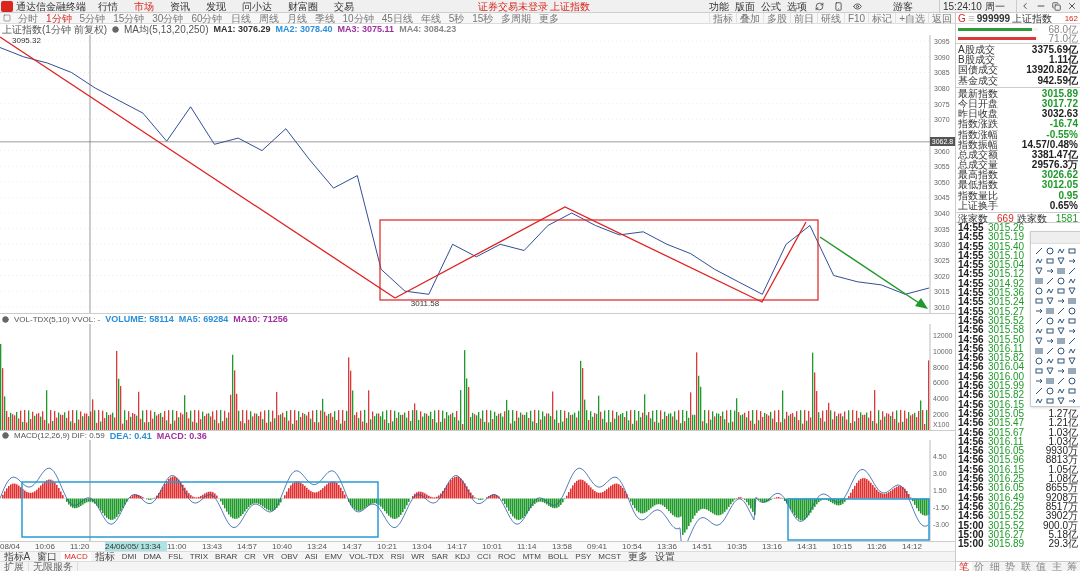  I want to click on detail-tab: 价, so click(979, 566).